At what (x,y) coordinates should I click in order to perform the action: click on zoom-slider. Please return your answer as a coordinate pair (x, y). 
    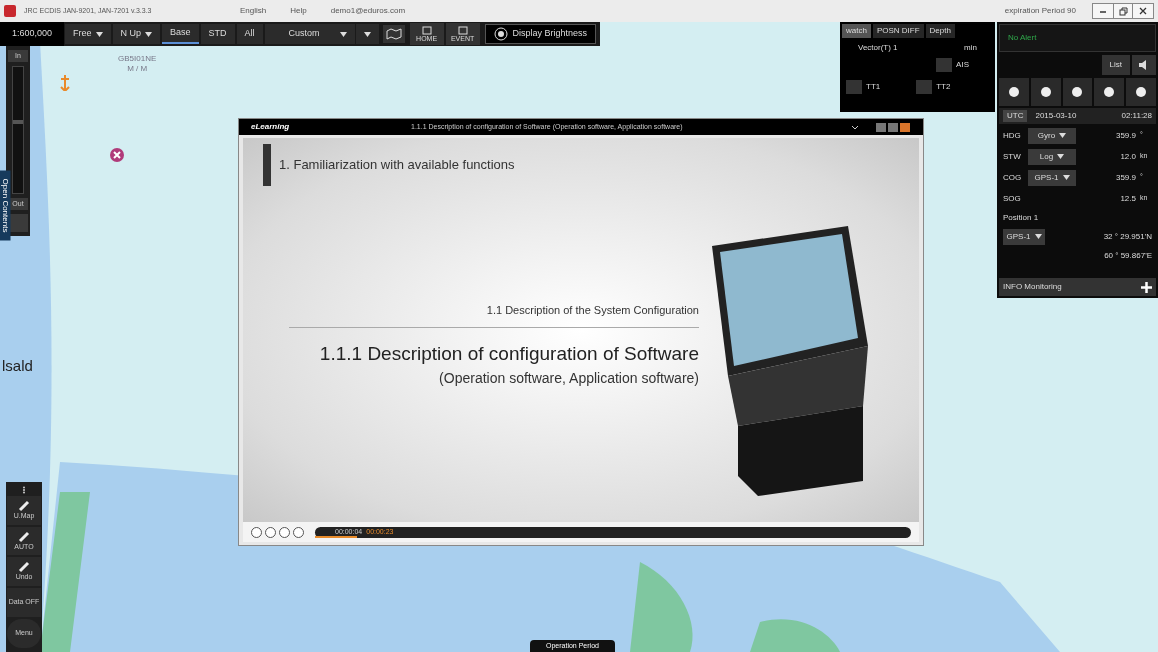
    Looking at the image, I should click on (18, 130).